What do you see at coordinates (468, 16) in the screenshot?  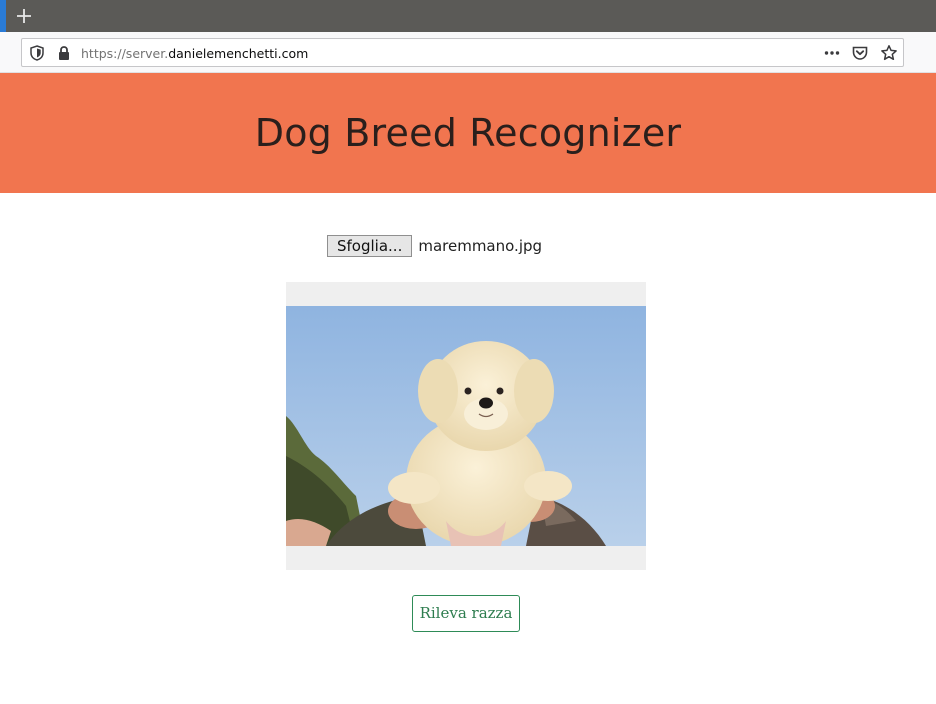 I see `tab-strip` at bounding box center [468, 16].